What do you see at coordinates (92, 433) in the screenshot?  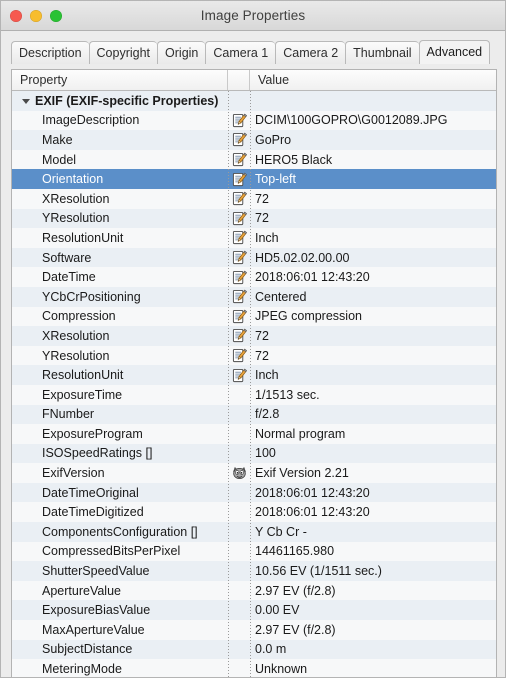 I see `cell-property: ExposureProgram` at bounding box center [92, 433].